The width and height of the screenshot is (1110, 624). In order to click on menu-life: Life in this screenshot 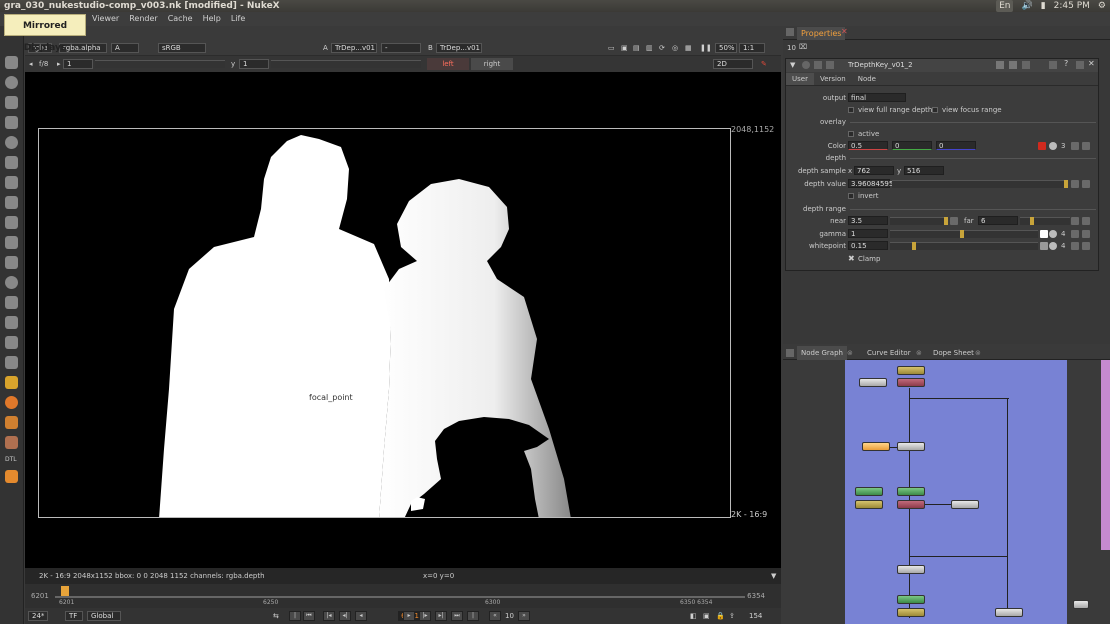, I will do `click(238, 19)`.